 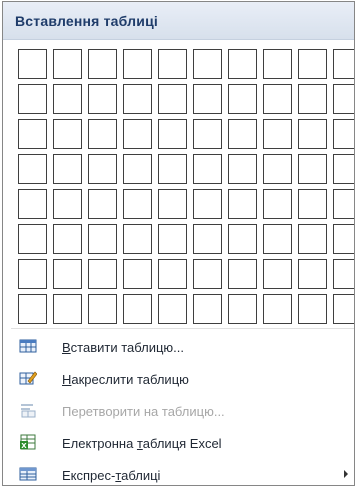 I want to click on menu-item-draw-table: Накреслити таблицю, so click(x=178, y=380).